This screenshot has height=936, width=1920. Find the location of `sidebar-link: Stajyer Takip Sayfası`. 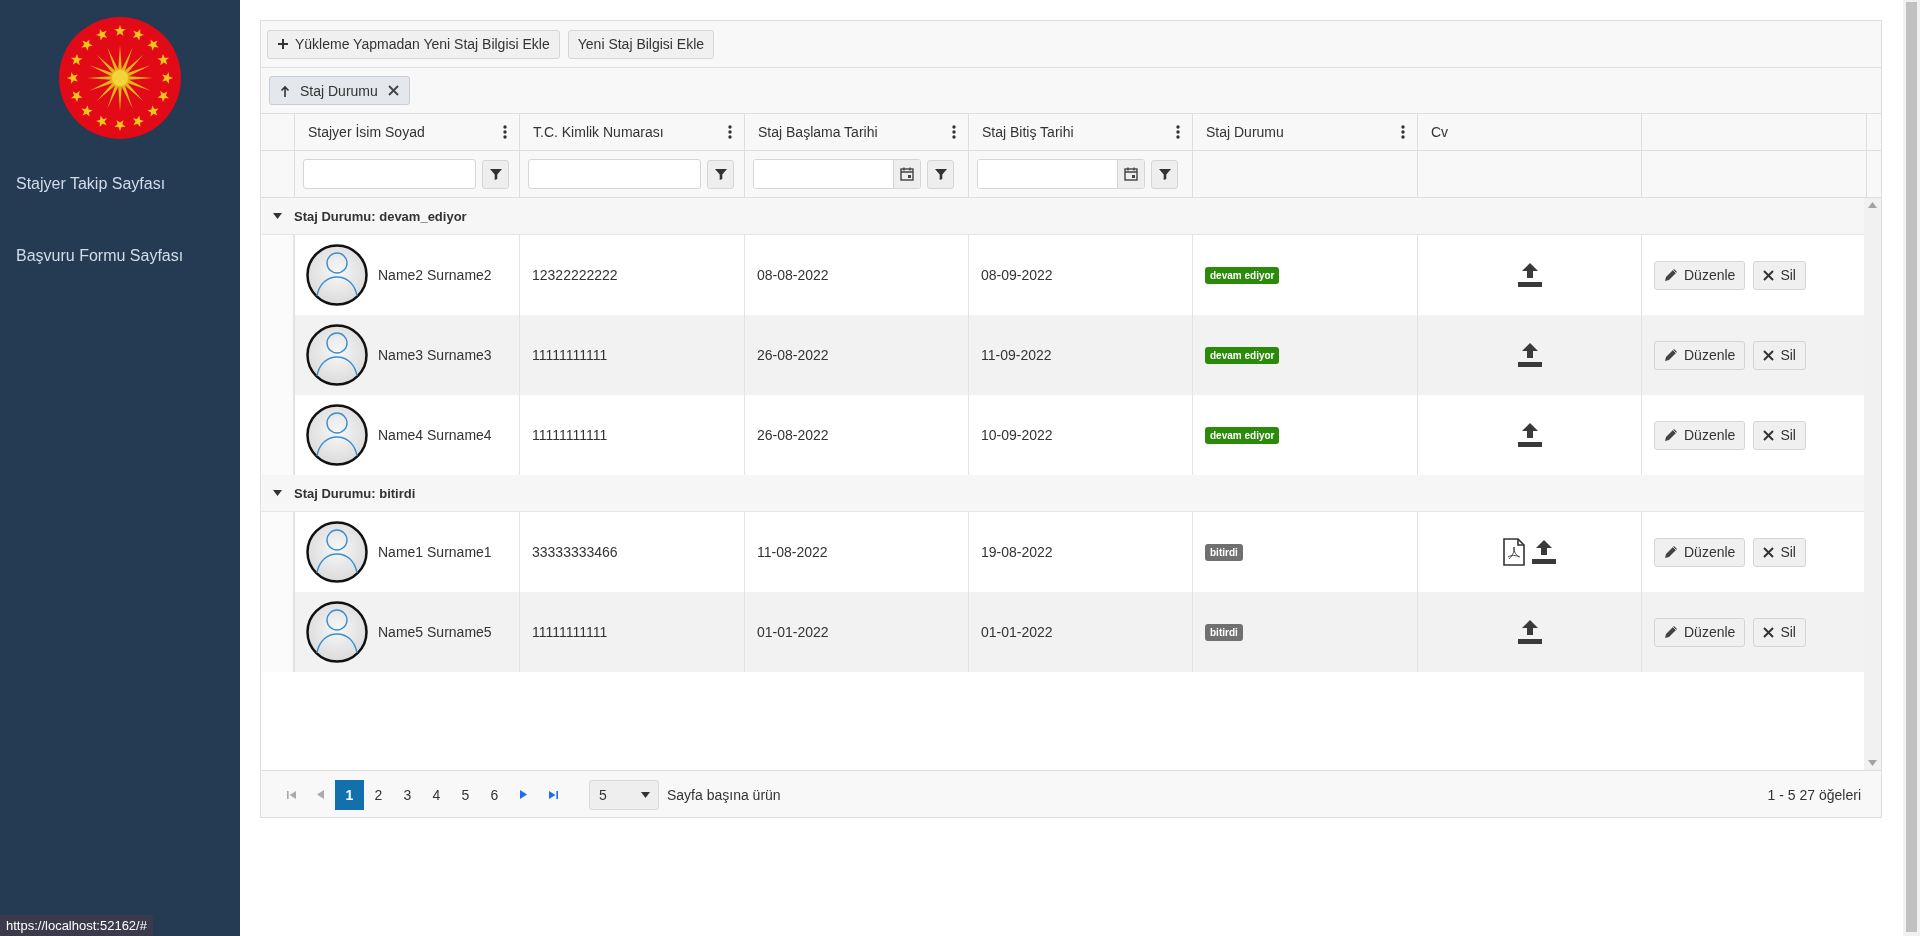

sidebar-link: Stajyer Takip Sayfası is located at coordinates (91, 184).